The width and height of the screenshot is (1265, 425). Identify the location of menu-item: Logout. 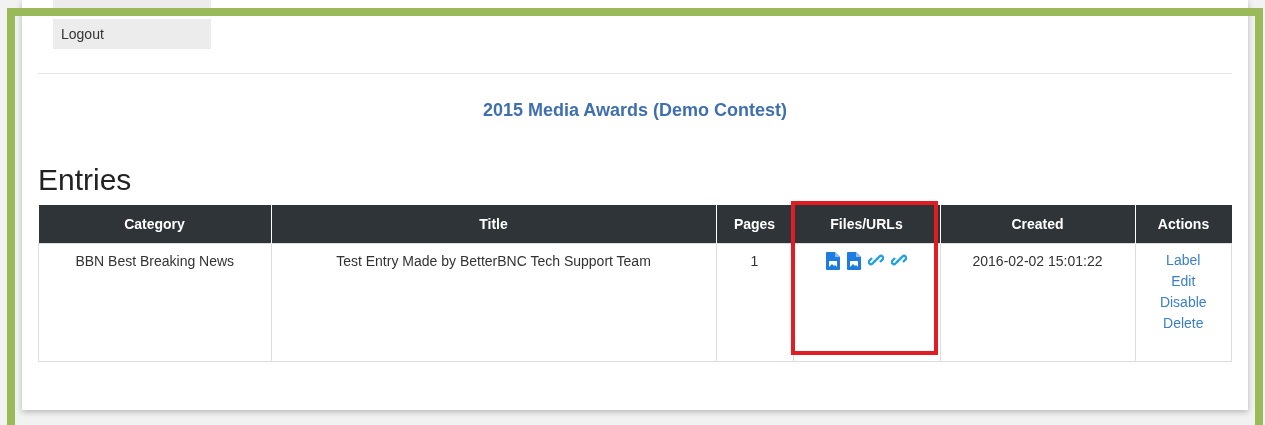
(132, 34).